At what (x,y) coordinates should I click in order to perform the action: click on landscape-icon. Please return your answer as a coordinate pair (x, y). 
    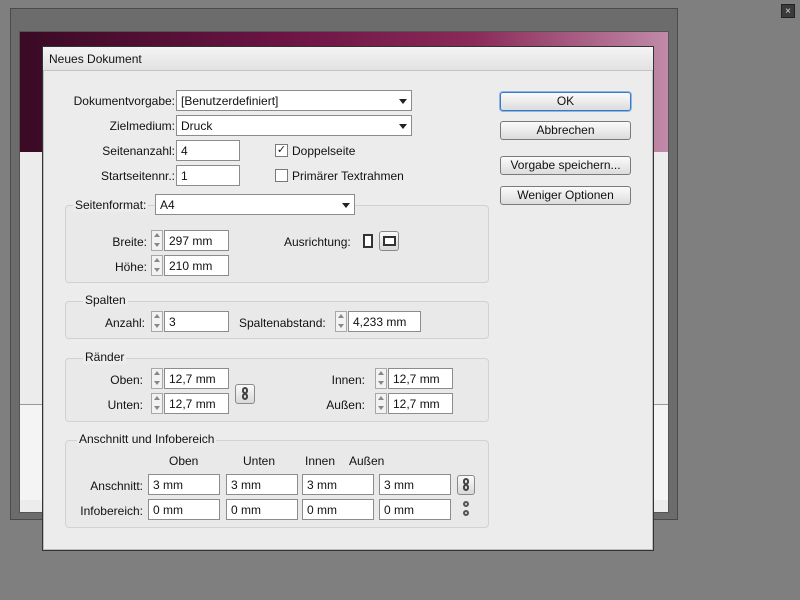
    Looking at the image, I should click on (389, 241).